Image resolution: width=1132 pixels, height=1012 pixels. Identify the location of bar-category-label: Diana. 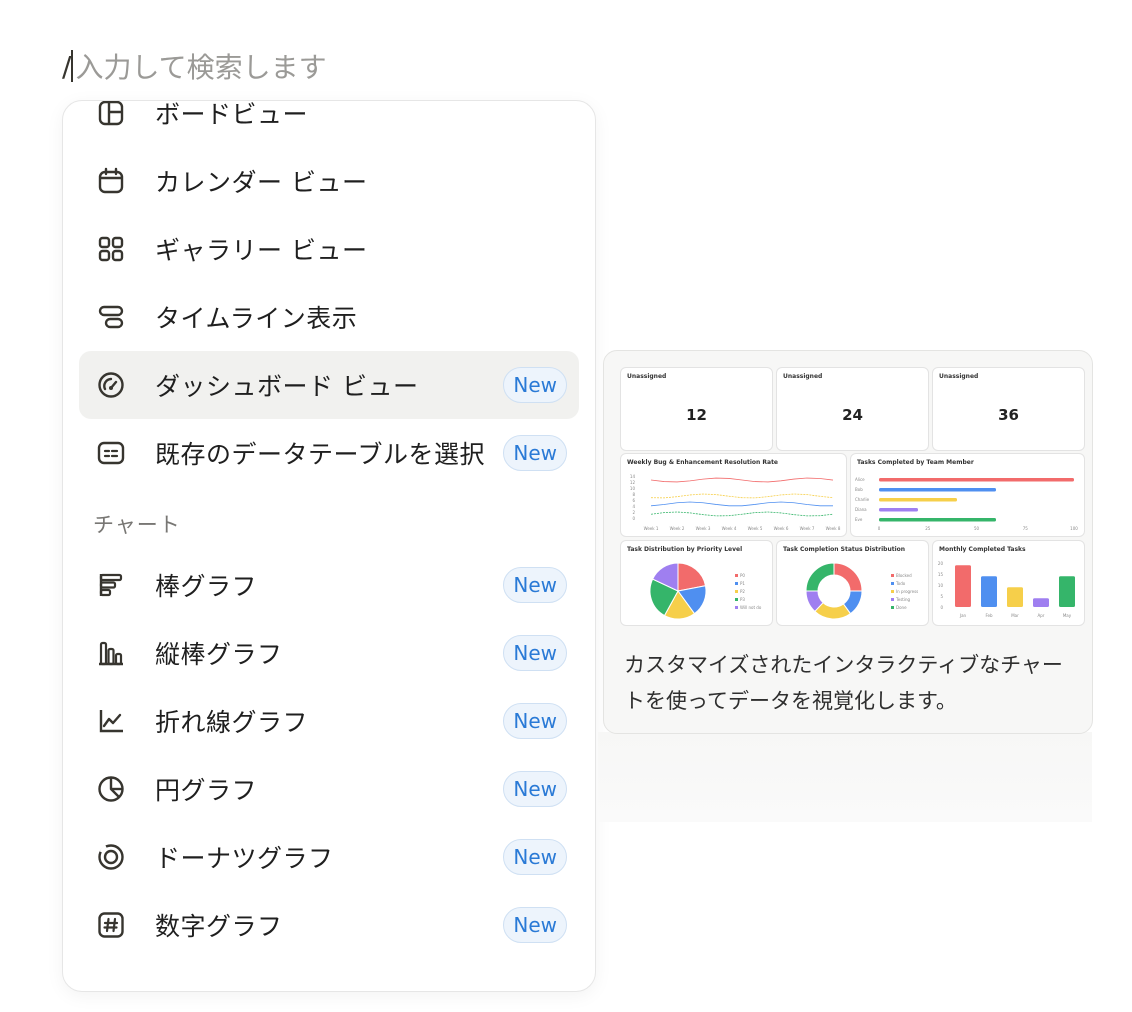
(861, 509).